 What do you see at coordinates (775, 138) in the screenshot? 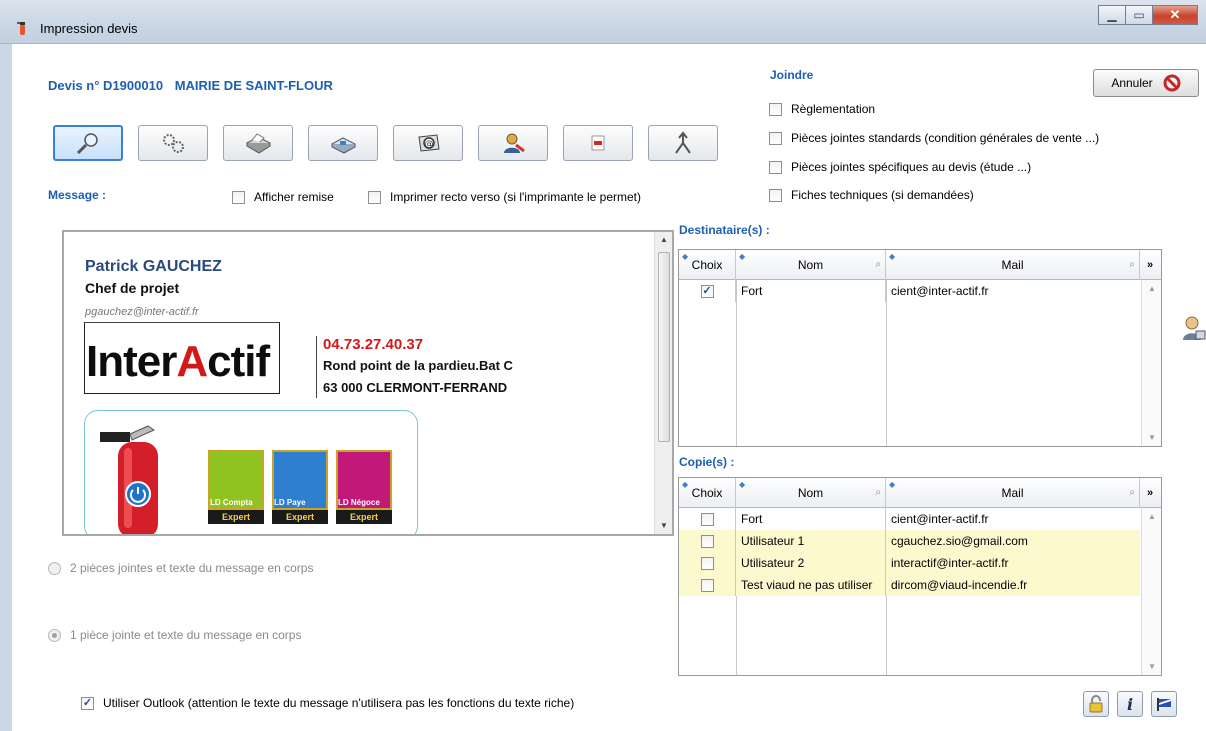
I see `joindre-pj-standards-checkbox` at bounding box center [775, 138].